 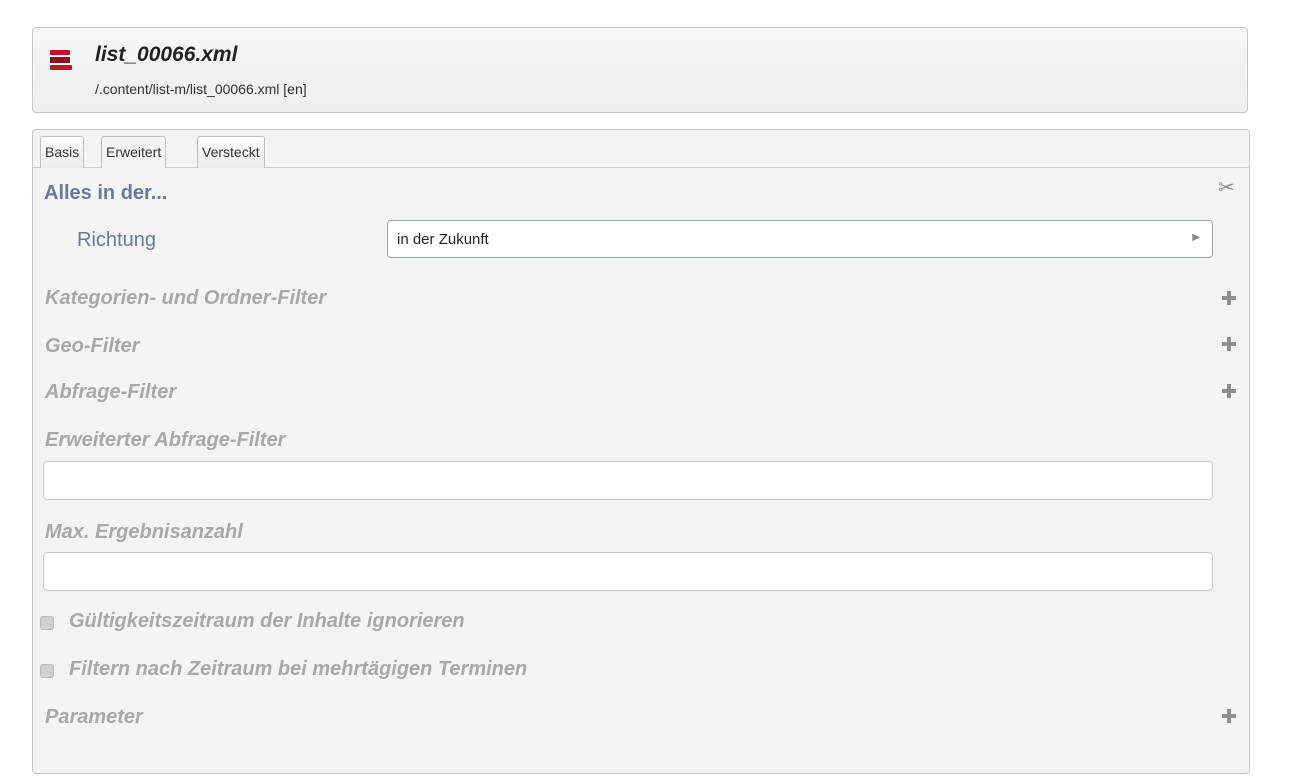 I want to click on richtung-select: in der Zukunft ▶, so click(x=800, y=239).